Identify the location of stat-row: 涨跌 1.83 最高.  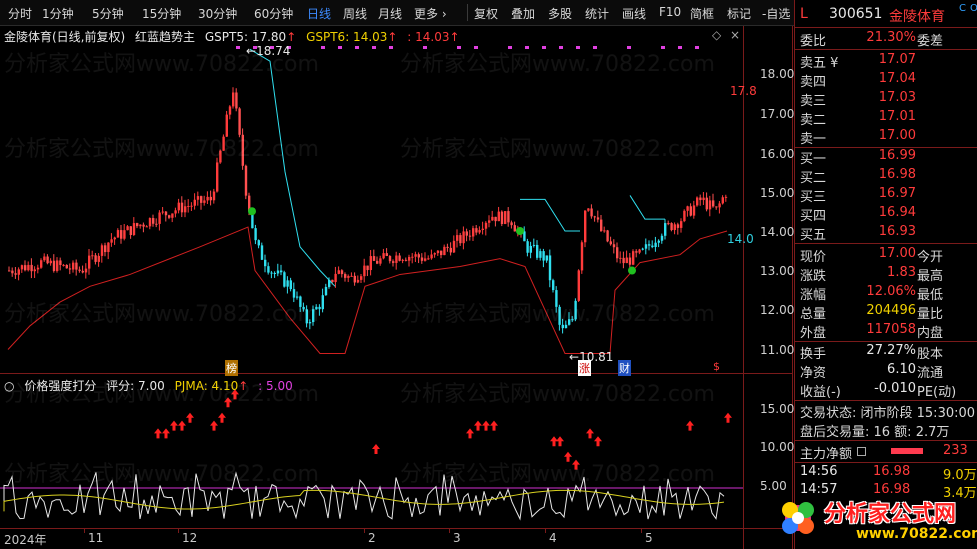
(886, 274).